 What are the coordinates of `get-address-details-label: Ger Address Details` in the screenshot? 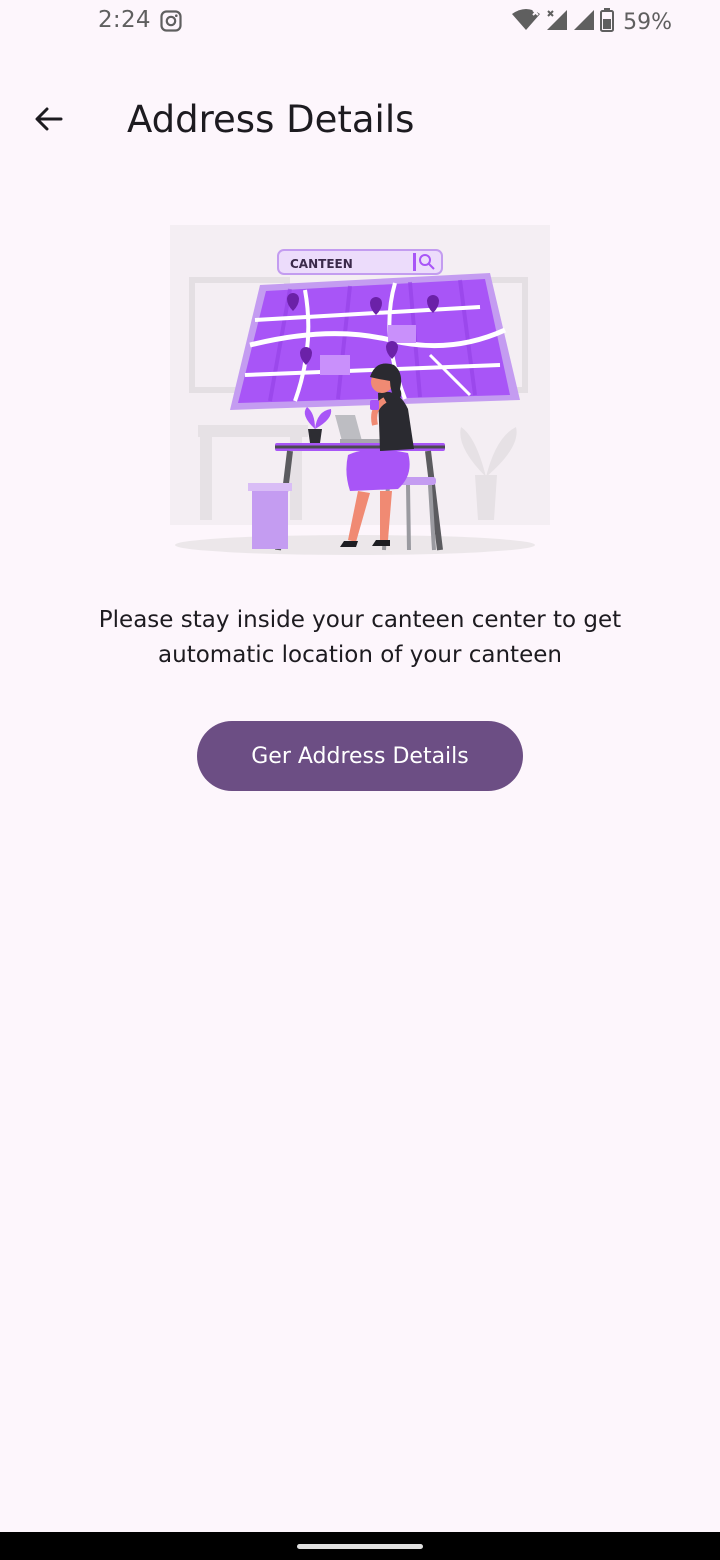 It's located at (360, 756).